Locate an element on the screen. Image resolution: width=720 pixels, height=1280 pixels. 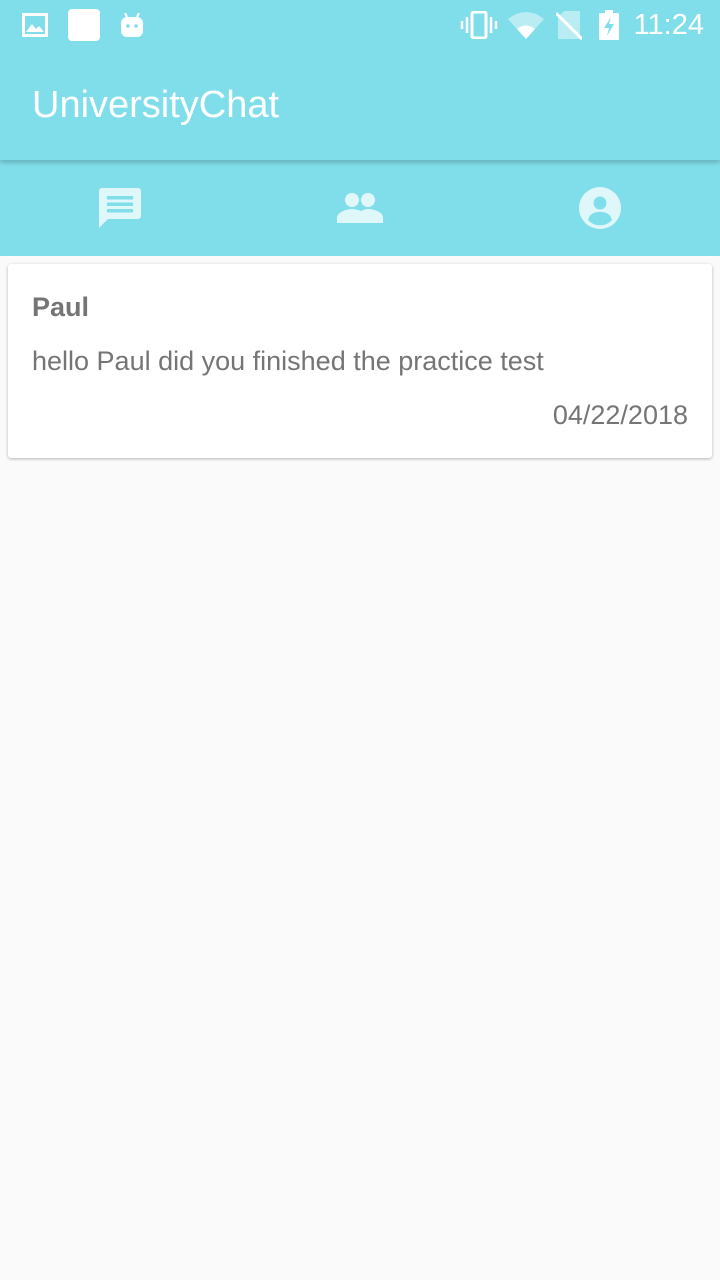
battery-charging-icon is located at coordinates (609, 25).